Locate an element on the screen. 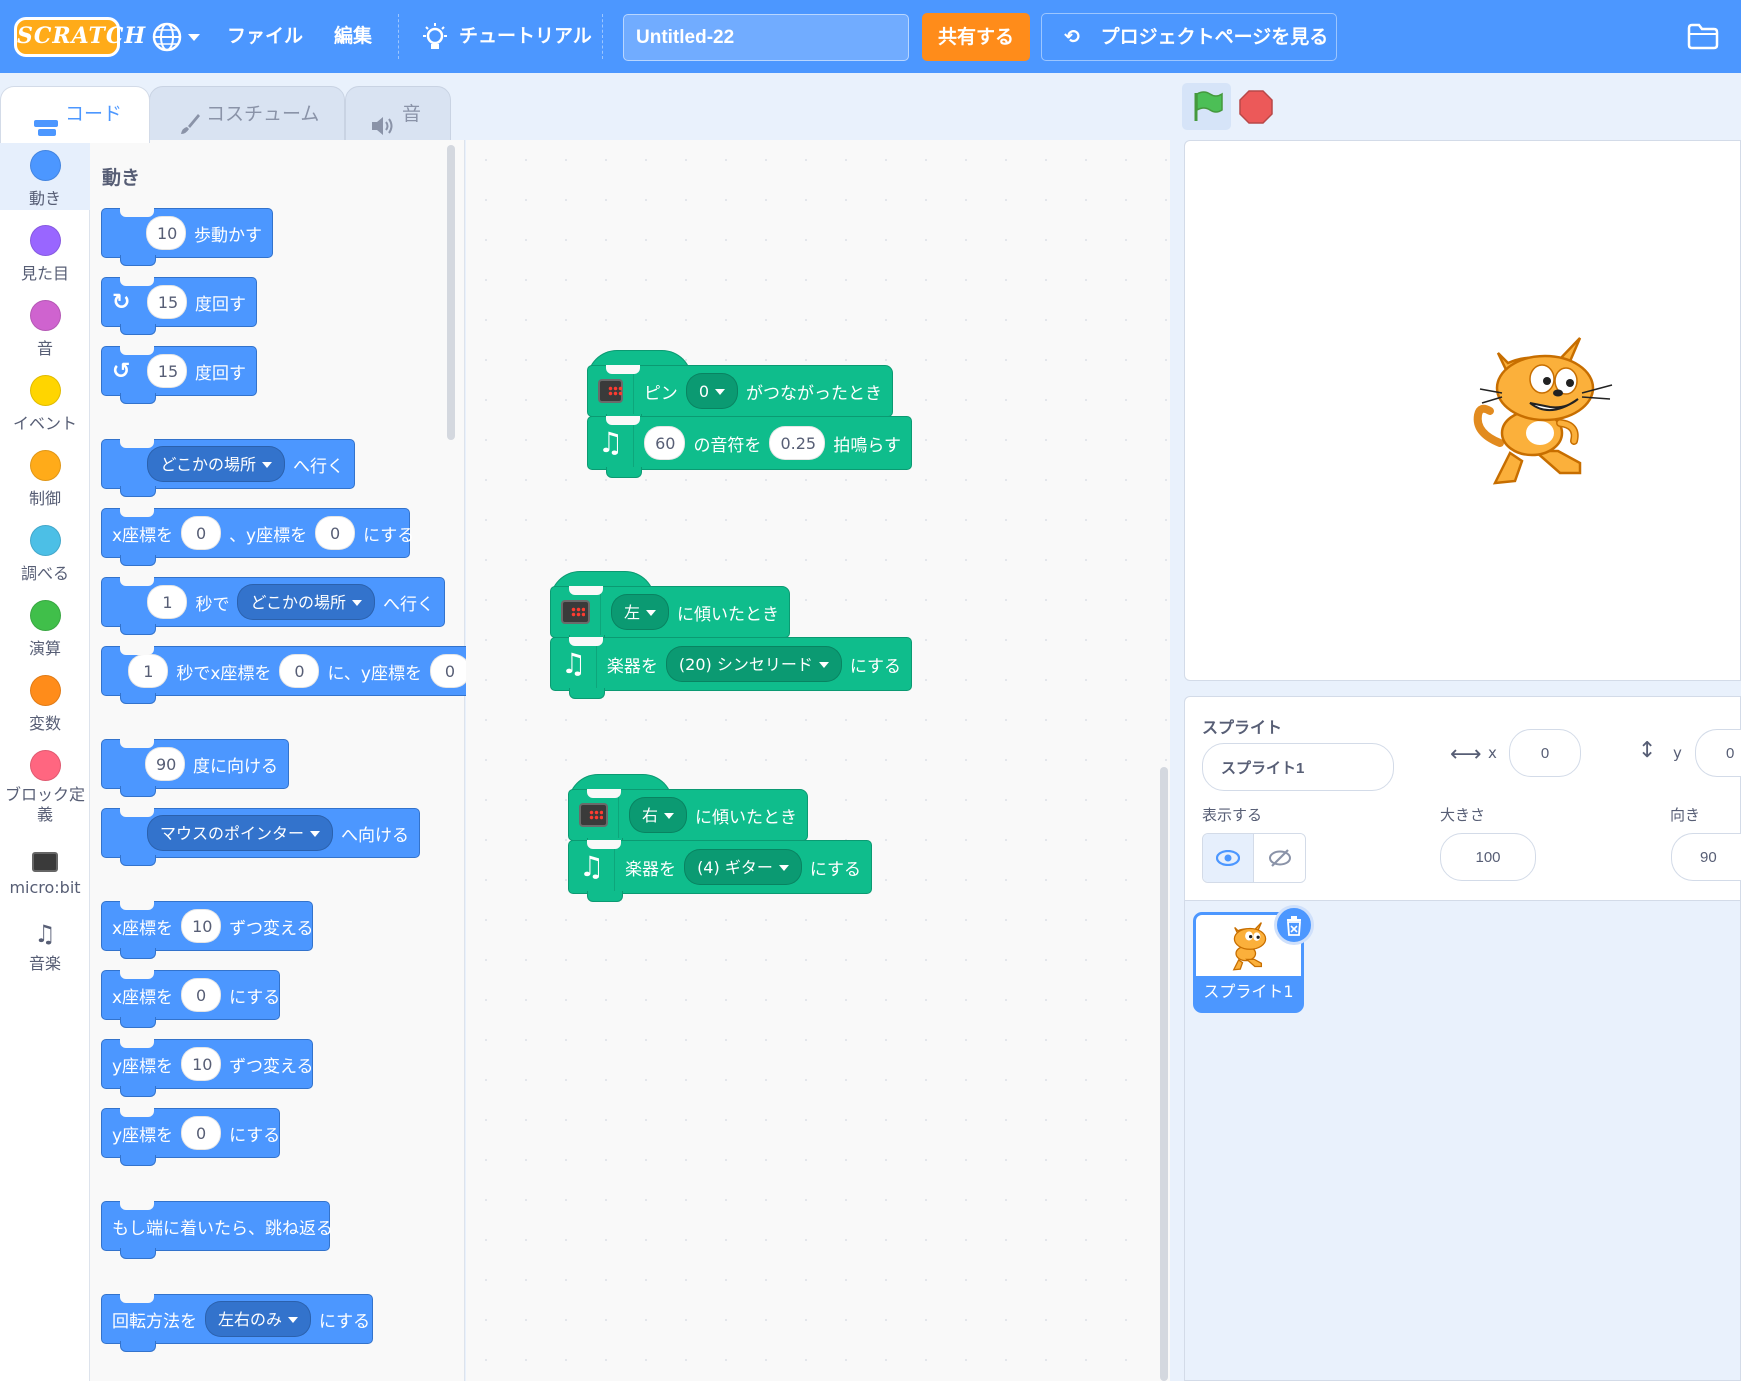  block-goto-xy: x座標を 0 、y座標を 0 にする is located at coordinates (257, 537).